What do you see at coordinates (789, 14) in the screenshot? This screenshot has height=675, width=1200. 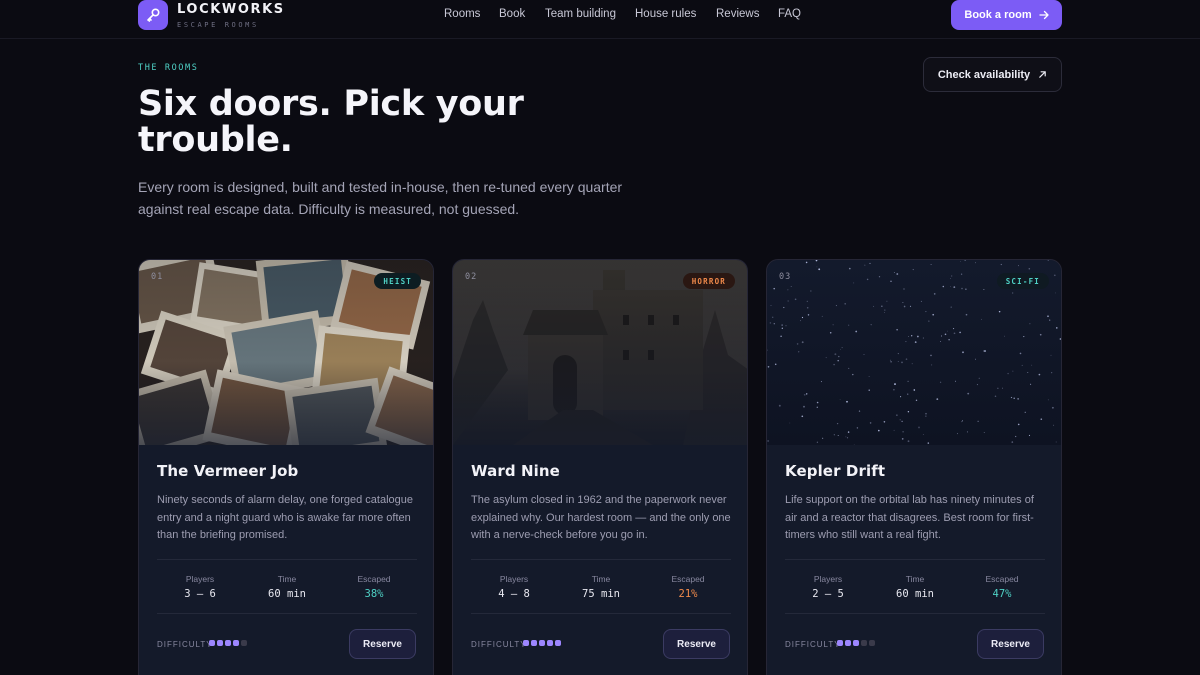 I see `nav-link-faq: FAQ` at bounding box center [789, 14].